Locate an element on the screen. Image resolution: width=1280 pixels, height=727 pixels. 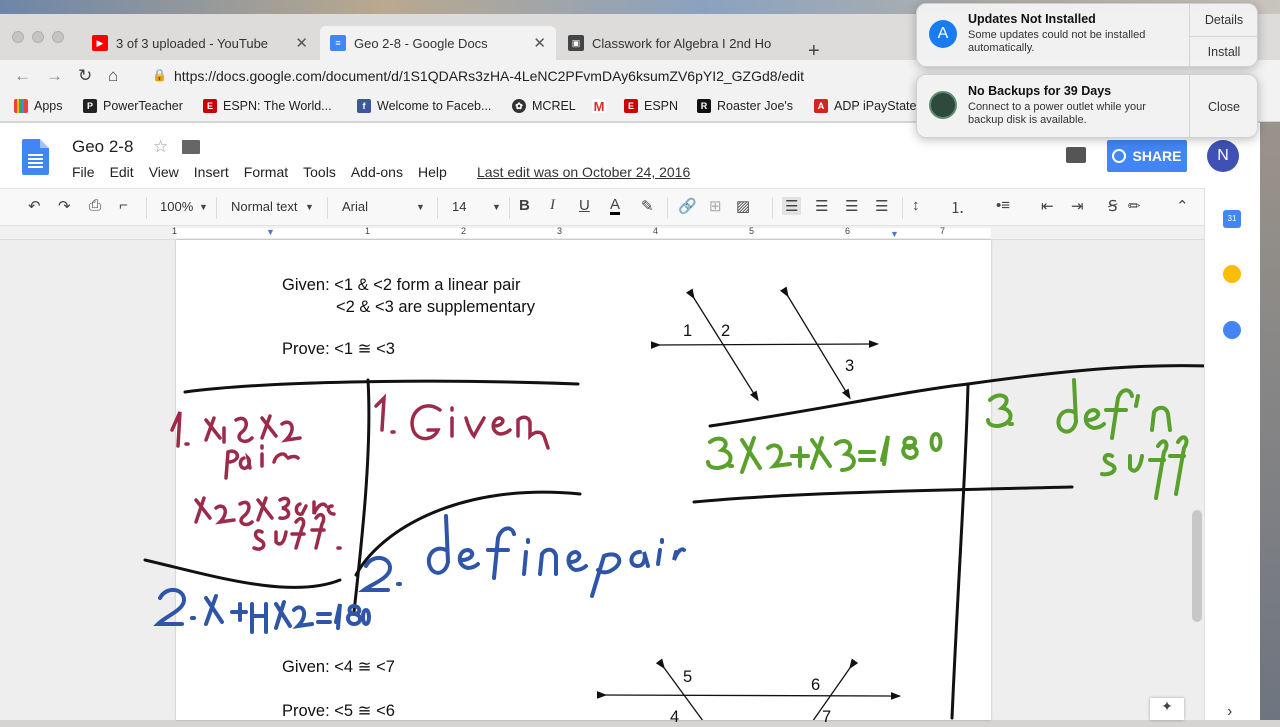
line-spacing-icon: ↕ is located at coordinates (916, 205).